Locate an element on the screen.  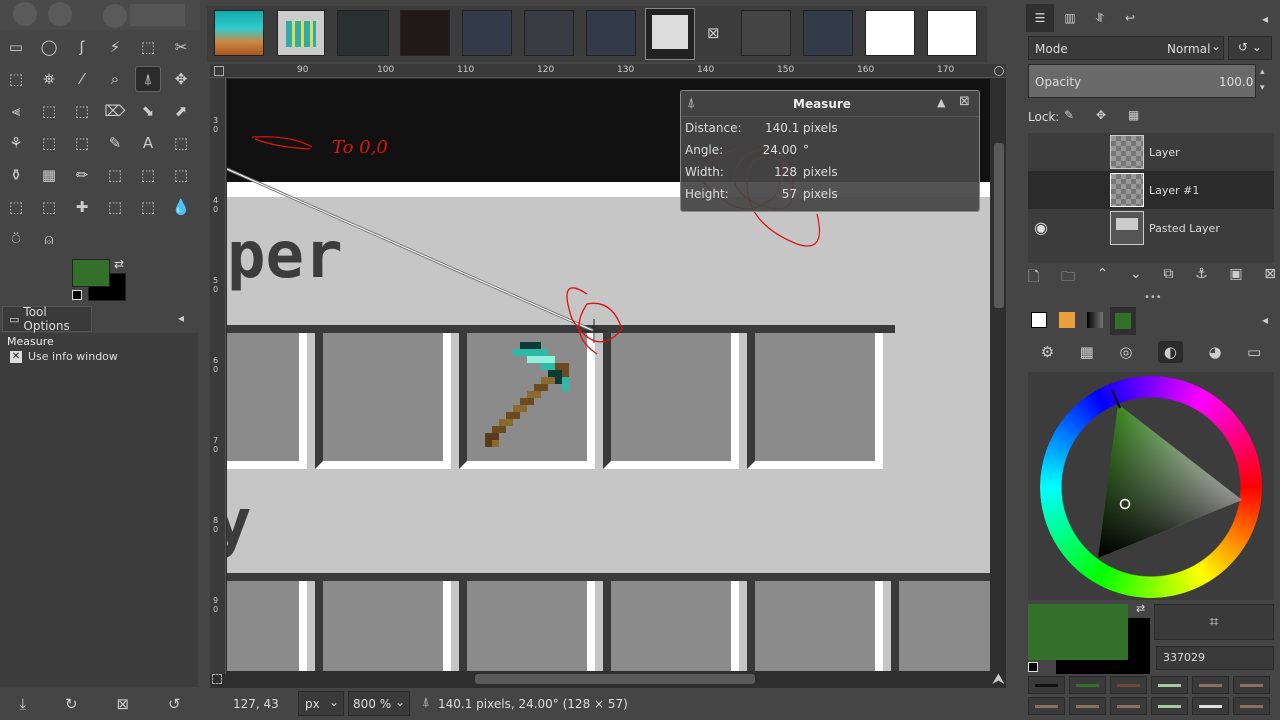
delete-layer-icon: ⊠ is located at coordinates (1270, 278).